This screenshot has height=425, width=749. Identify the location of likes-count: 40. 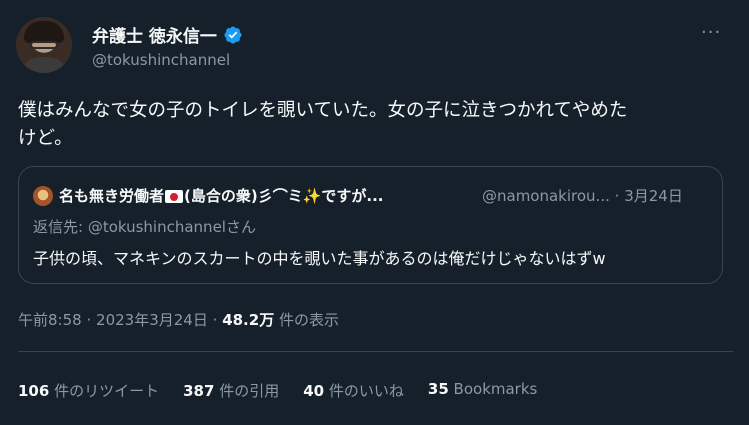
(314, 391).